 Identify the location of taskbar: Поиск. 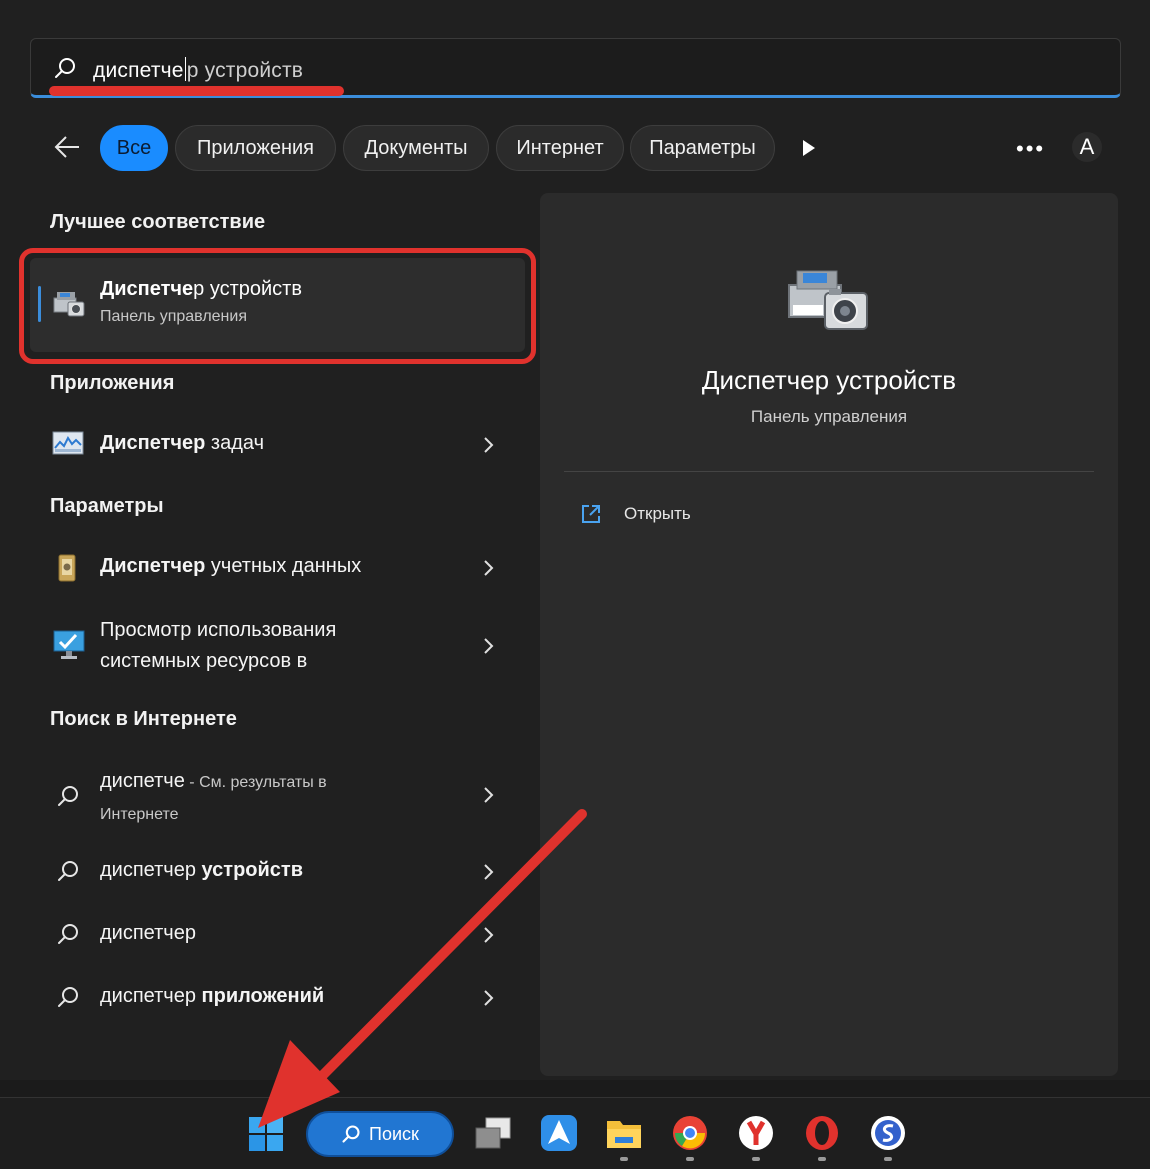
(575, 1133).